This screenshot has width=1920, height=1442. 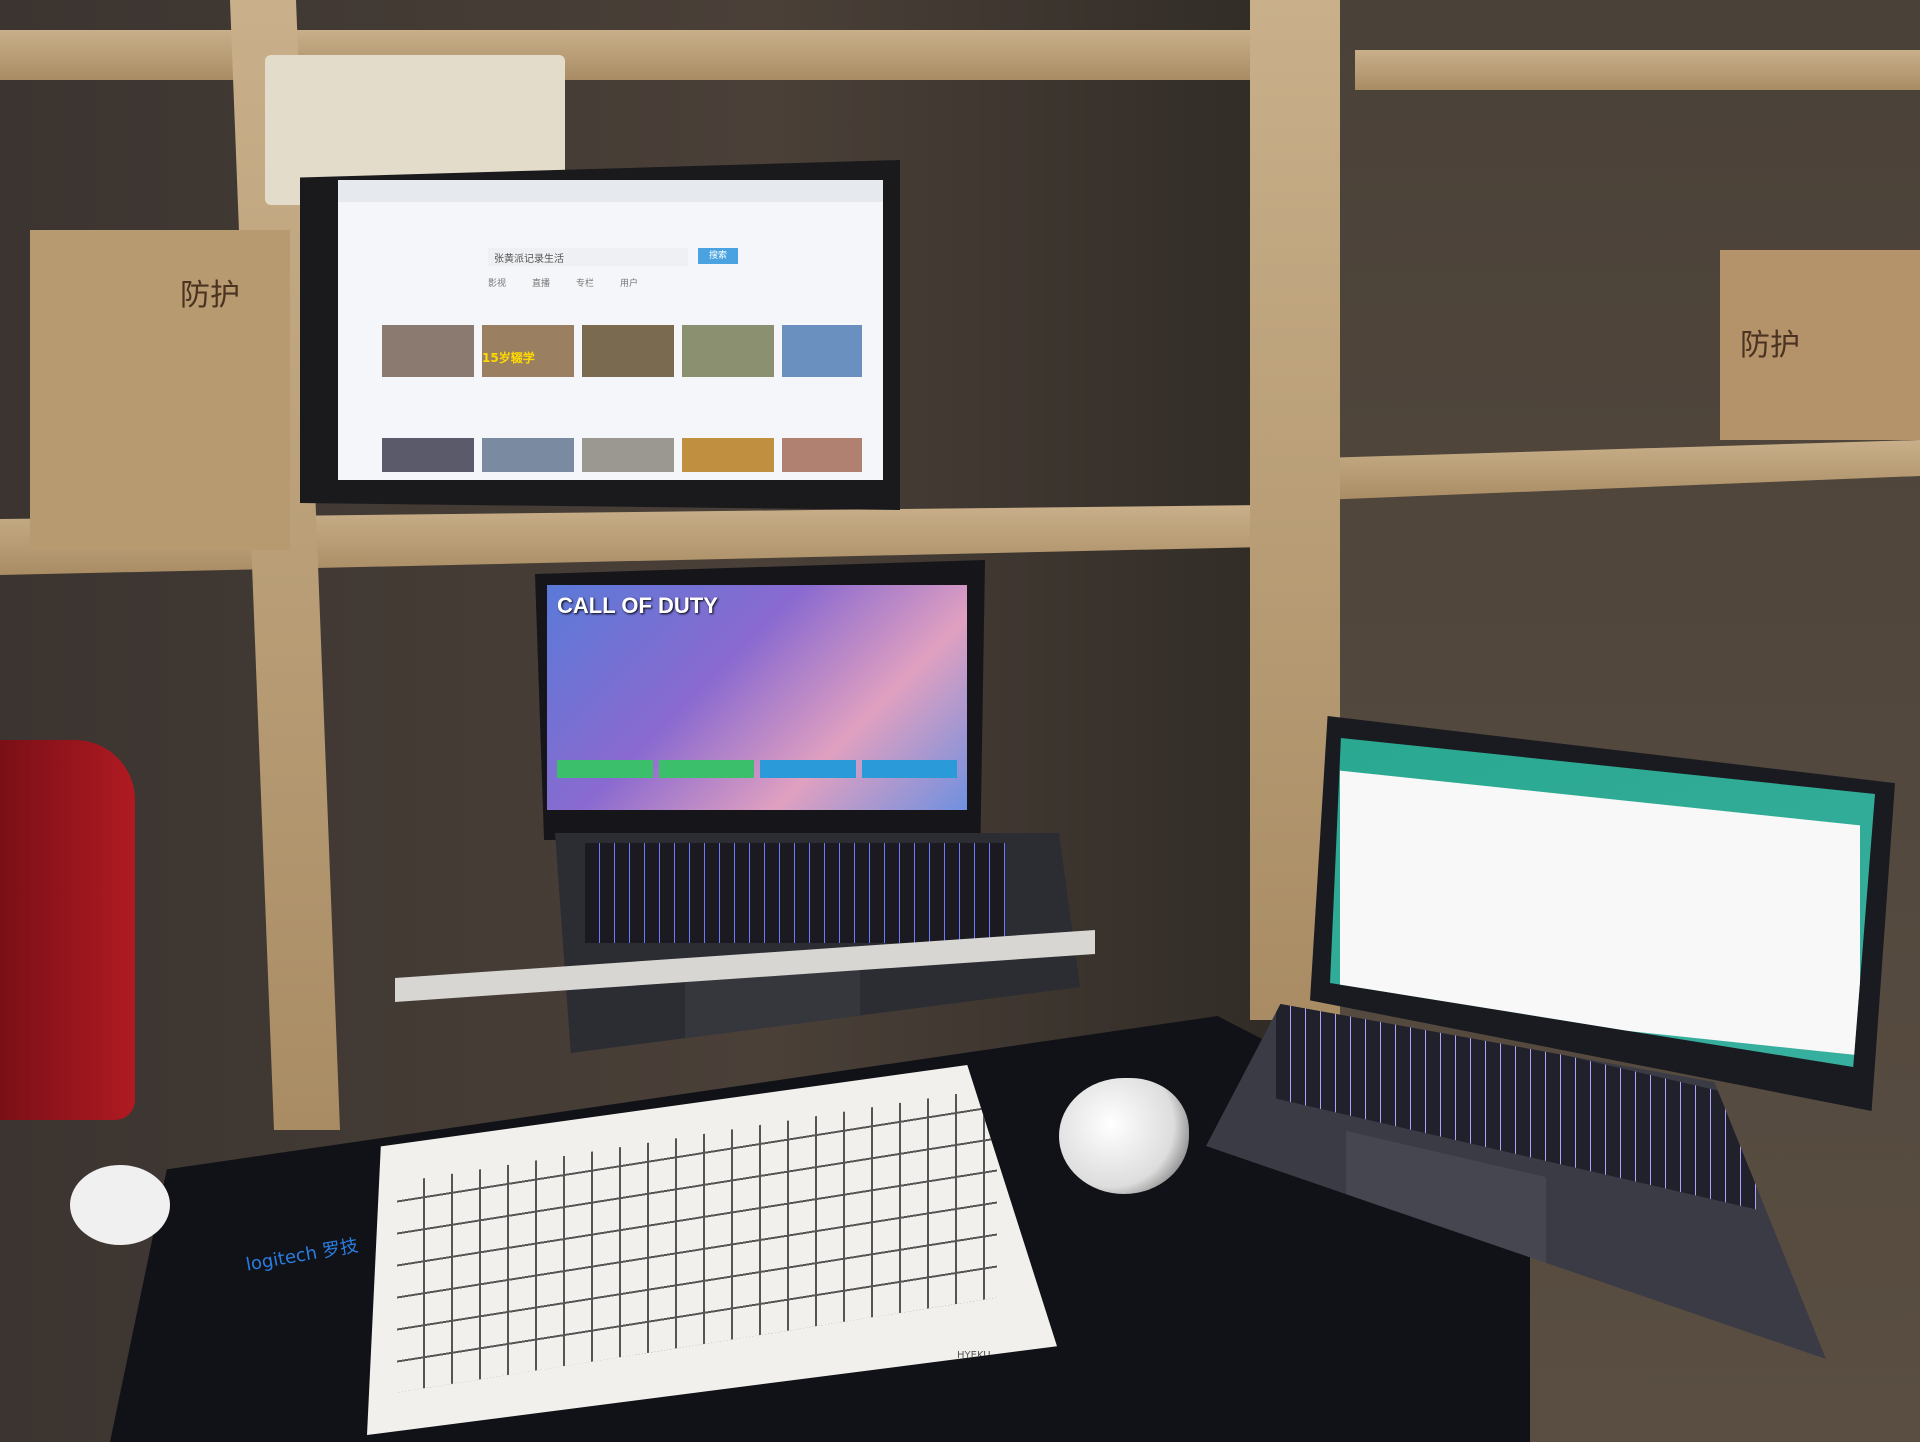 I want to click on video-grid: 15岁辍学, so click(x=622, y=351).